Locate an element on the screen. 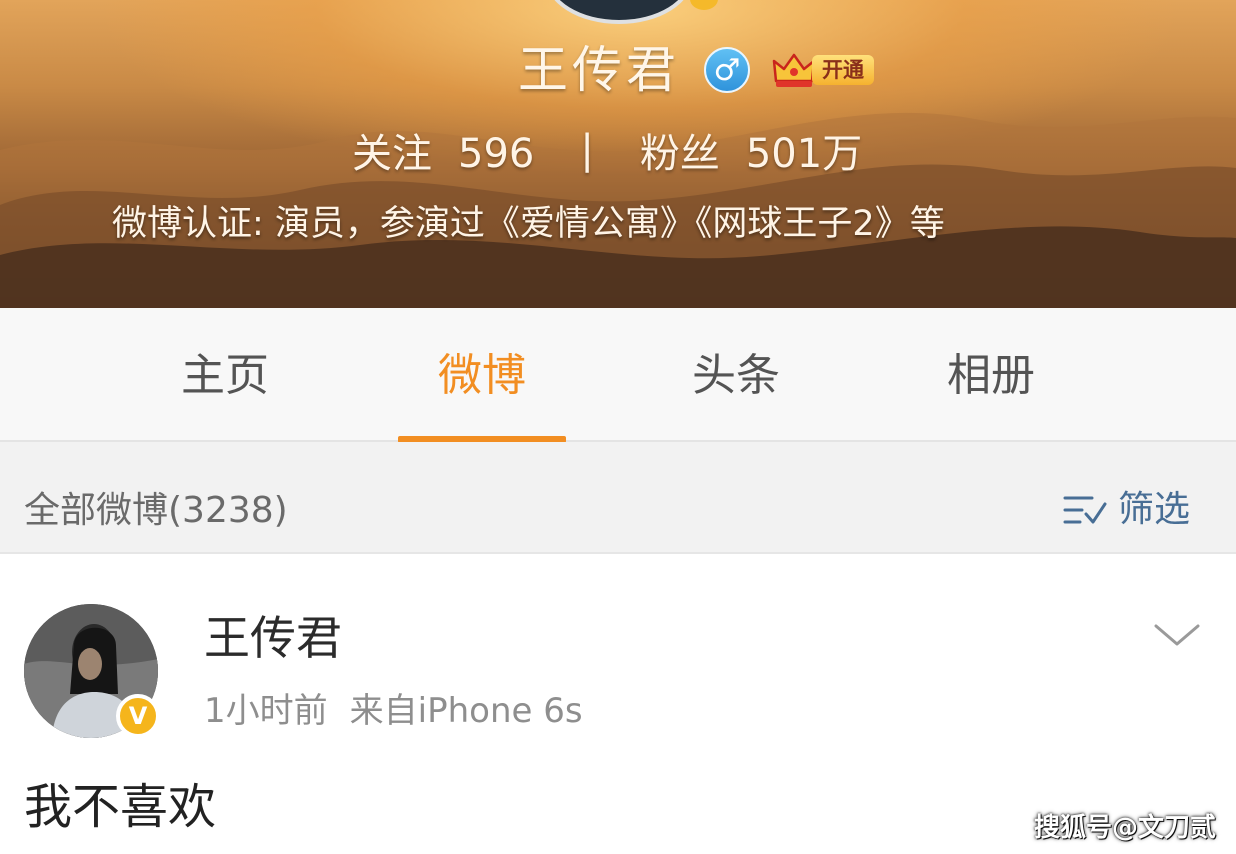 The image size is (1236, 854). following-stat: 关注 596 is located at coordinates (443, 150).